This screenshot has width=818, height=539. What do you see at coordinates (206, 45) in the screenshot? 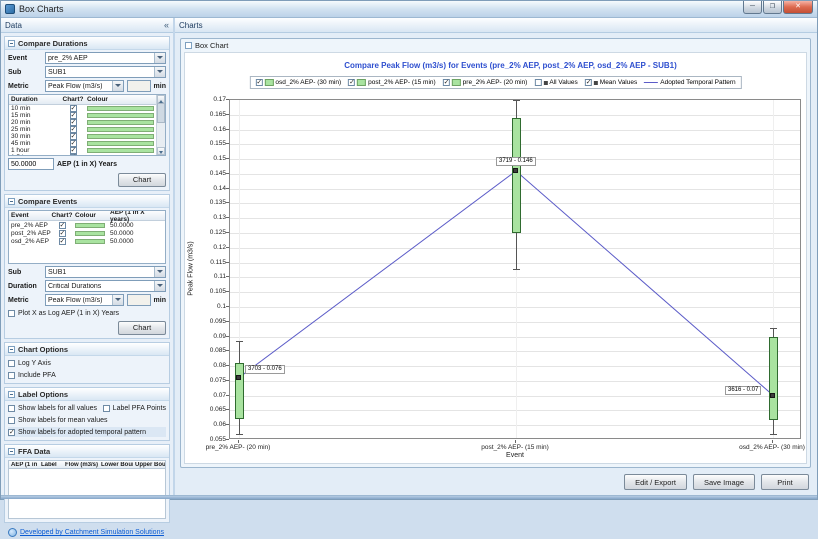
I see `box-chart-caption: Box Chart` at bounding box center [206, 45].